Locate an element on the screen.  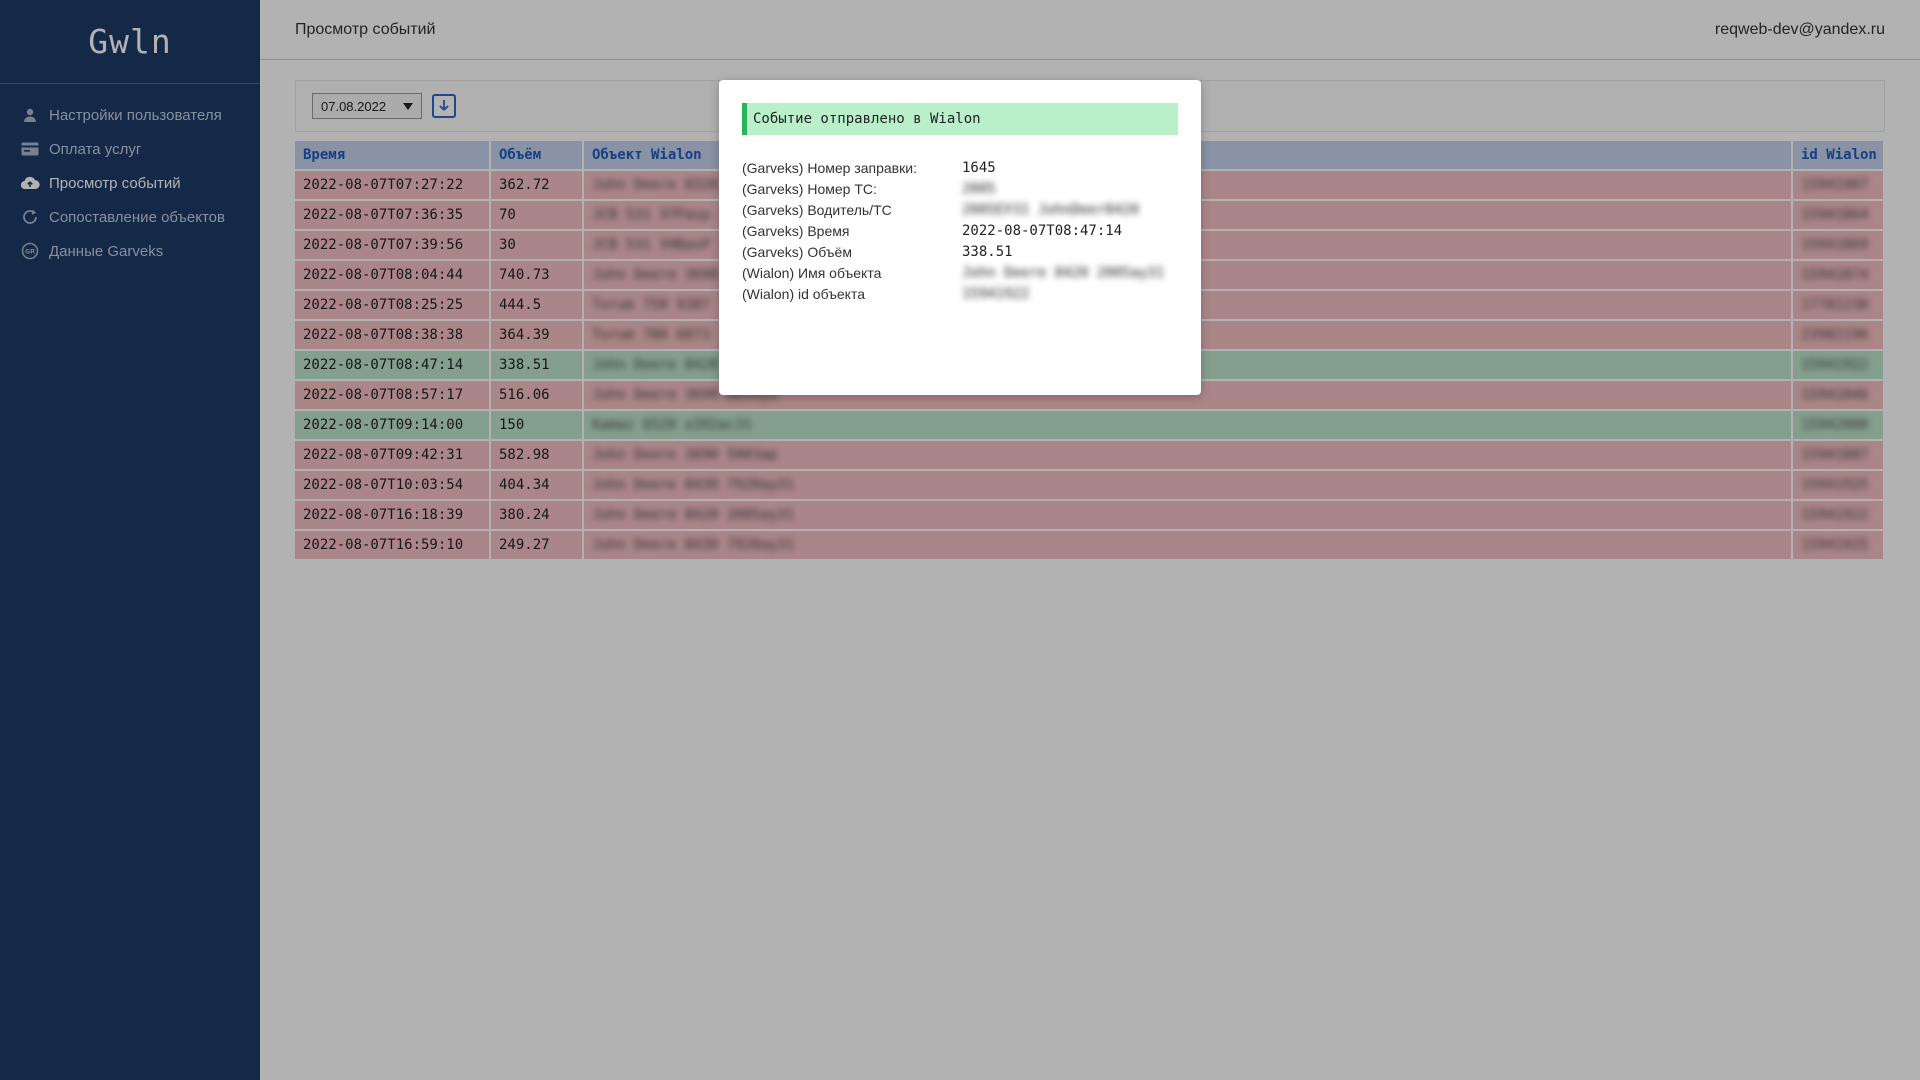
detail-row: (Wialon) id объекта 15941922 is located at coordinates (960, 293).